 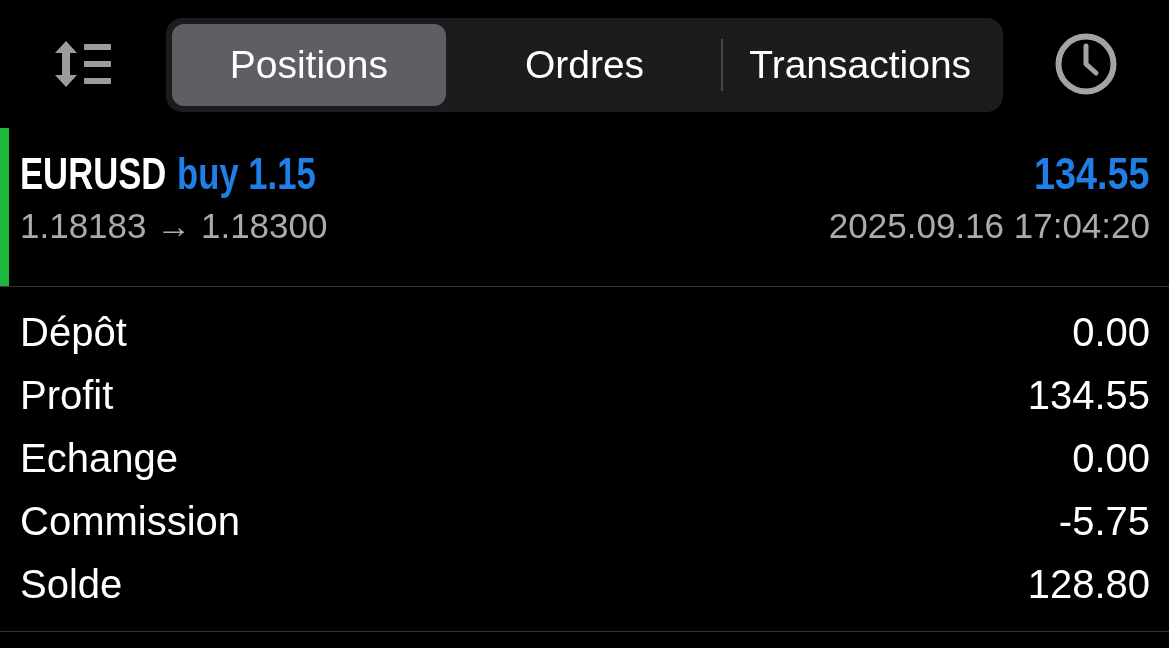 I want to click on detail-label: Dépôt, so click(x=73, y=332).